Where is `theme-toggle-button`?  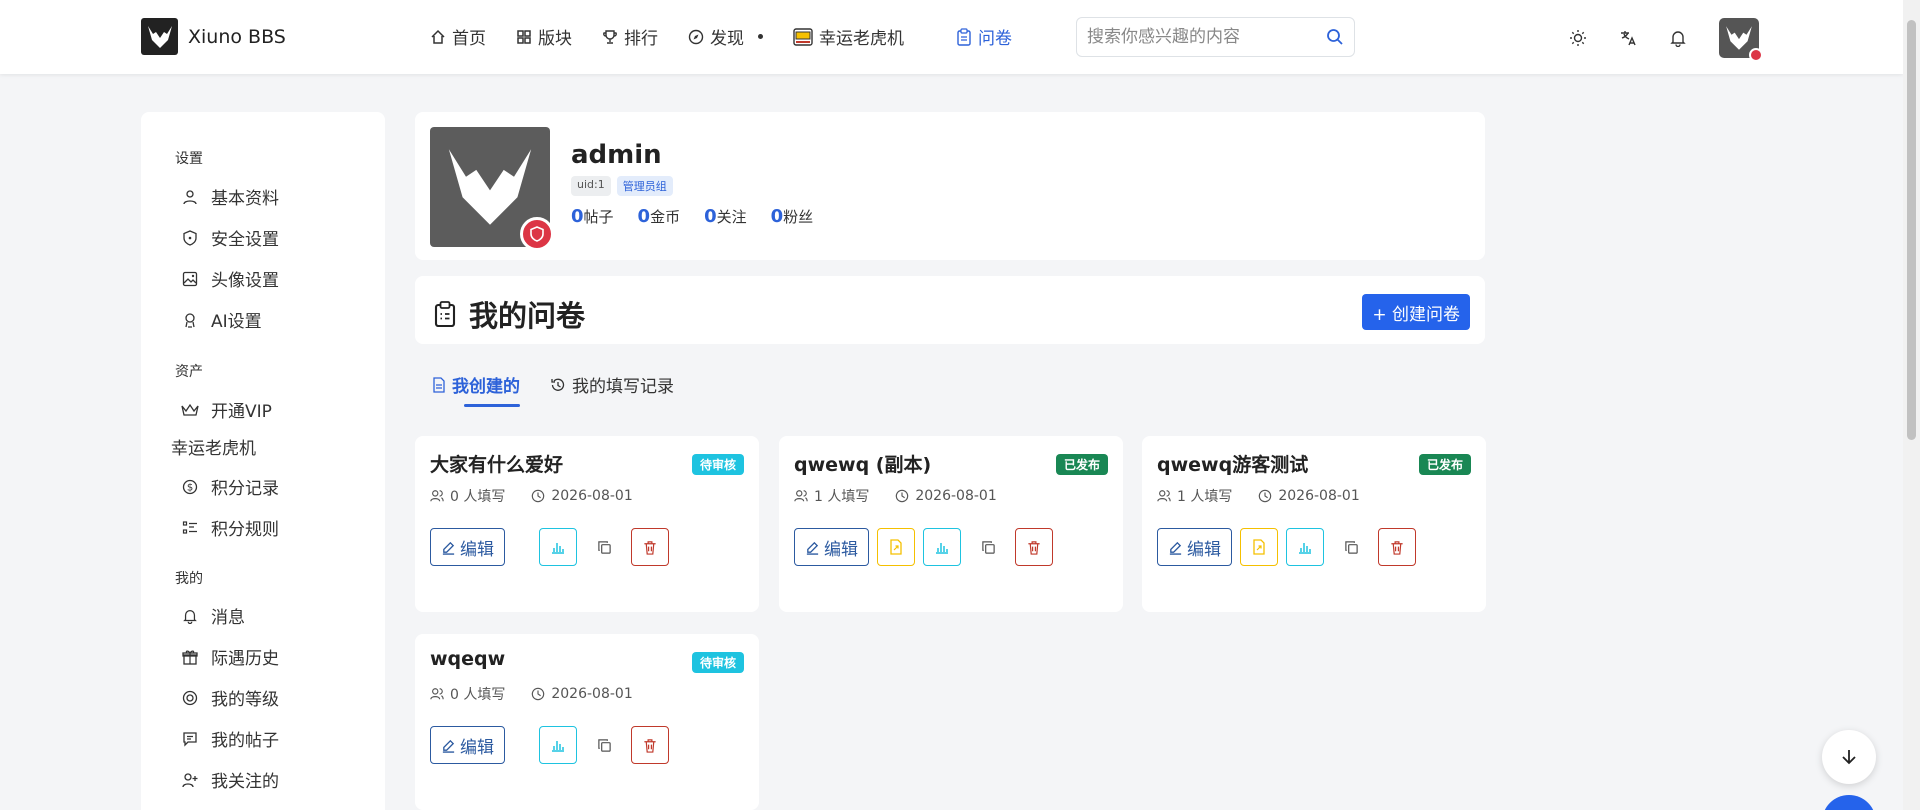
theme-toggle-button is located at coordinates (1578, 38).